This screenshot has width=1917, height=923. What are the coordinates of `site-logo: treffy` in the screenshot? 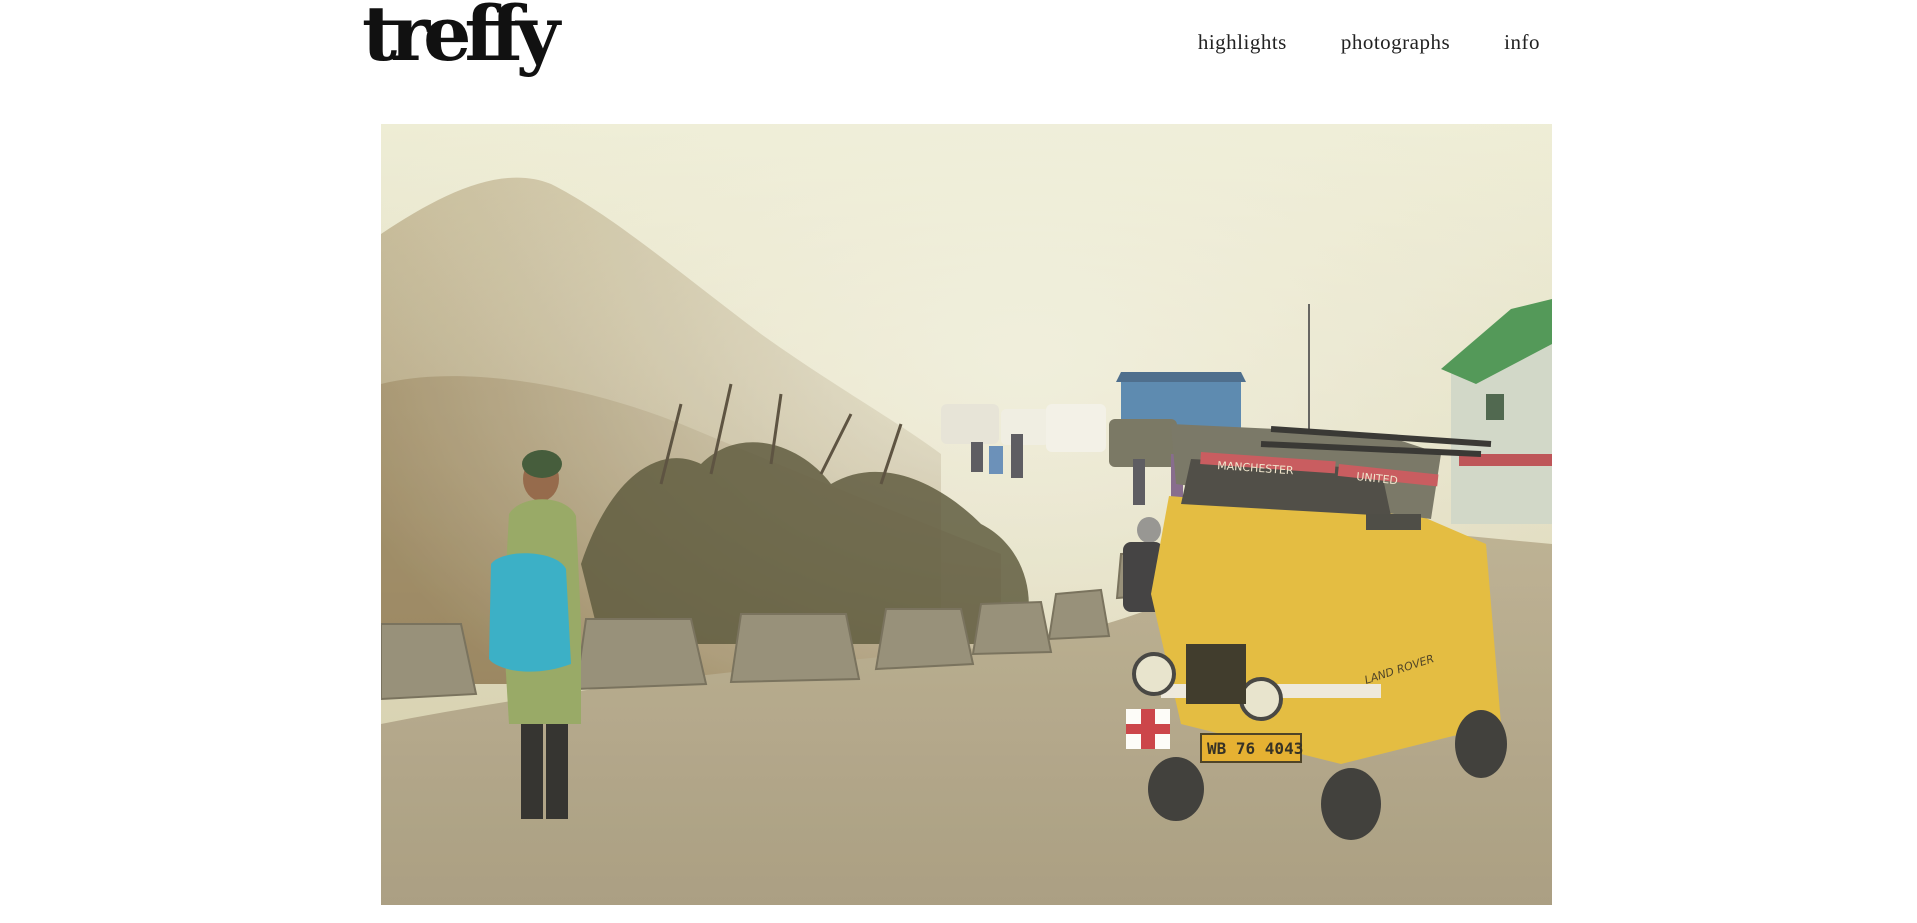 It's located at (461, 36).